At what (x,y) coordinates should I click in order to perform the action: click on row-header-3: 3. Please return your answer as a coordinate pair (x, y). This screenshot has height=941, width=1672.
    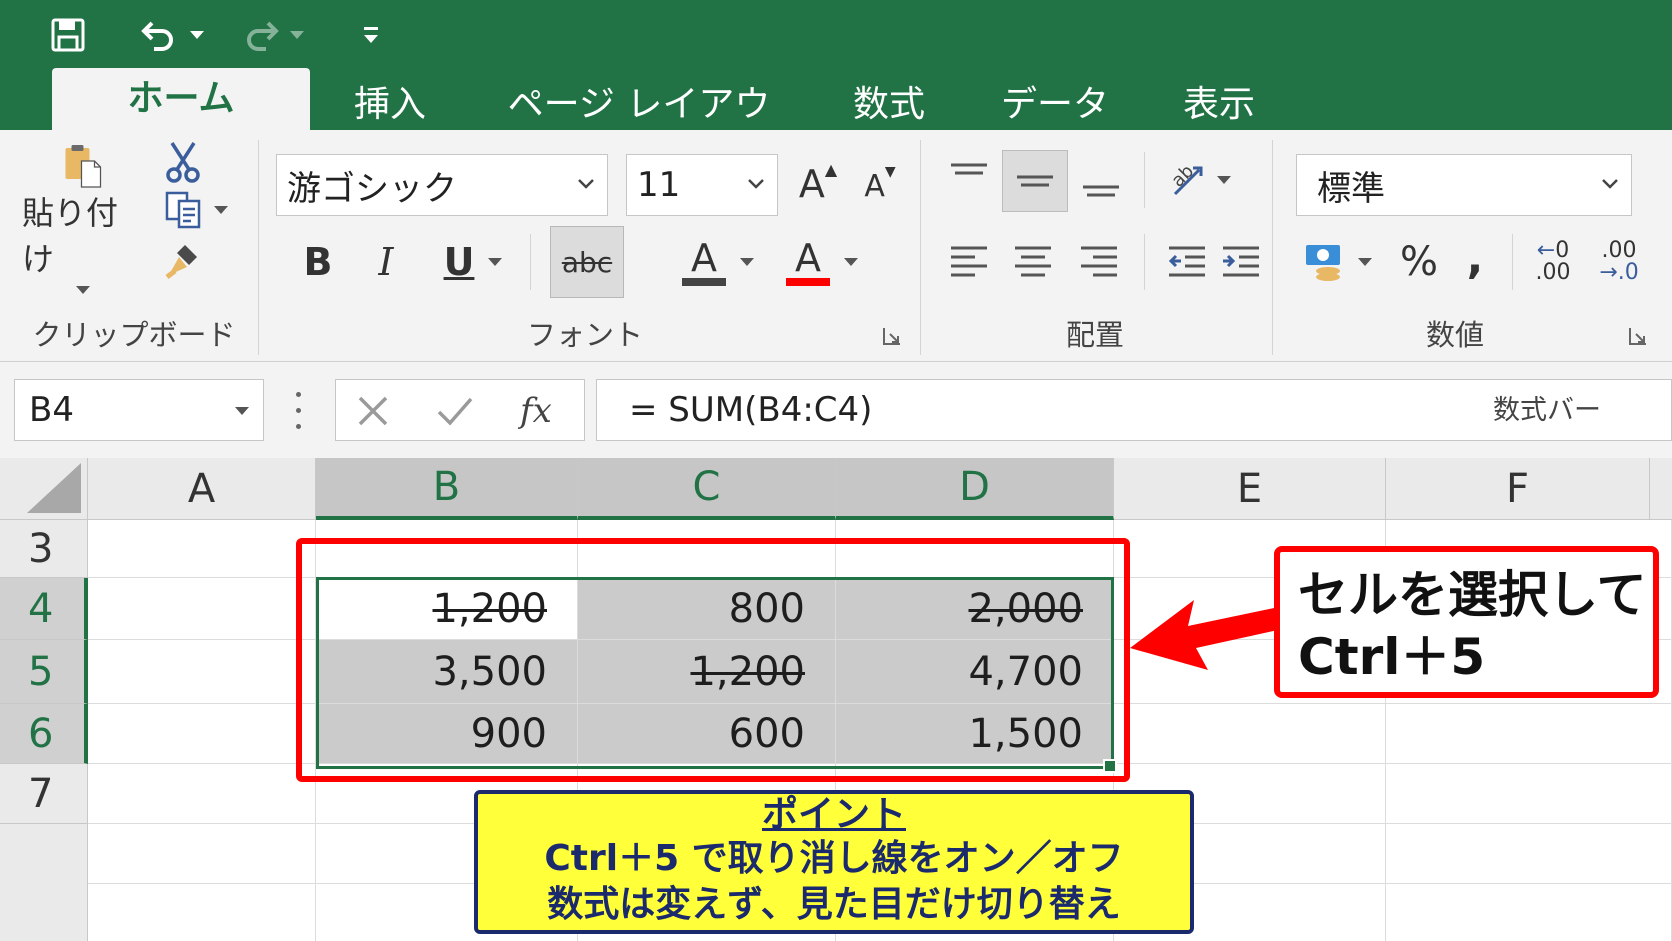
    Looking at the image, I should click on (44, 549).